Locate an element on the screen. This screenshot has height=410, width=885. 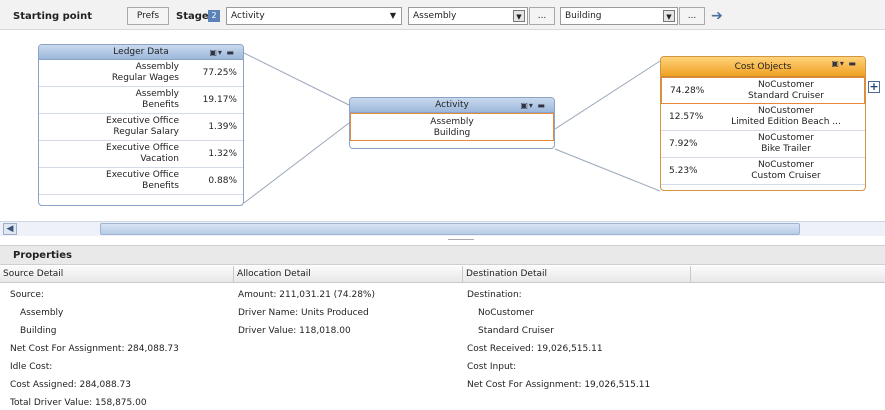
column-header-source-detail: Source Detail is located at coordinates (117, 274).